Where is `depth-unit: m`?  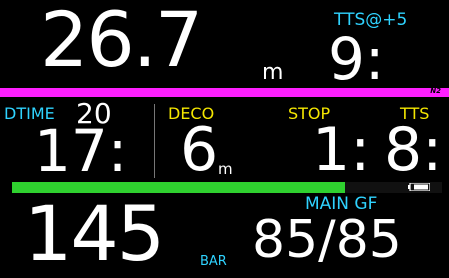
depth-unit: m is located at coordinates (273, 72).